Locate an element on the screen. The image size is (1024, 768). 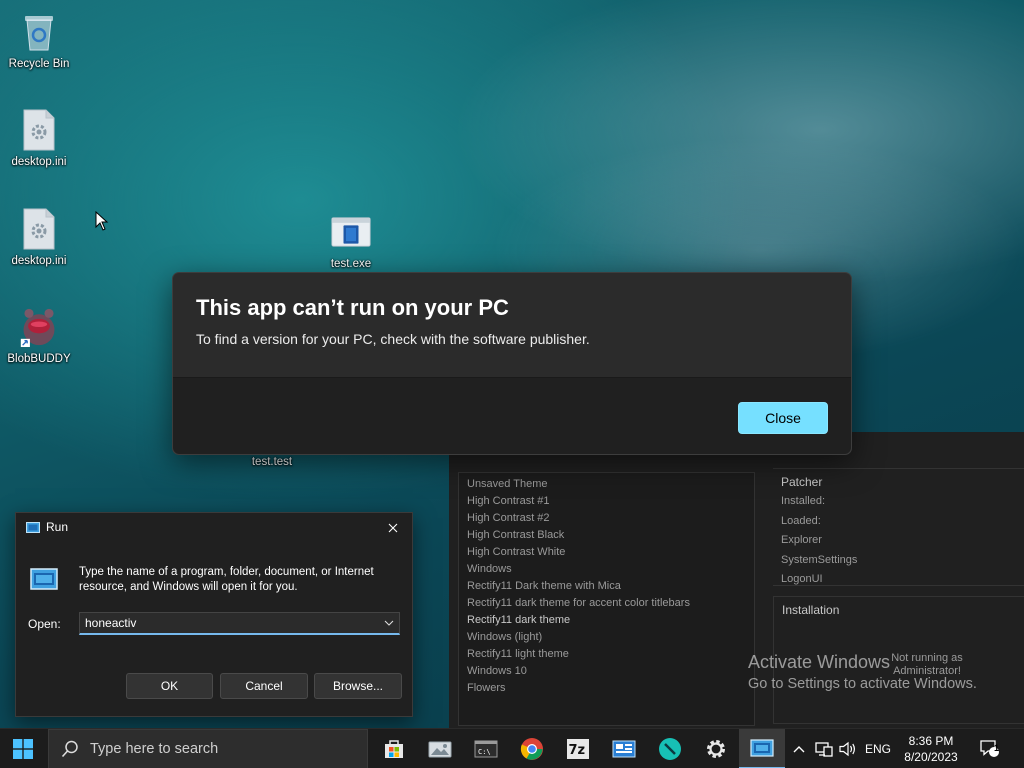
clock-date: 8/20/2023 is located at coordinates (931, 757).